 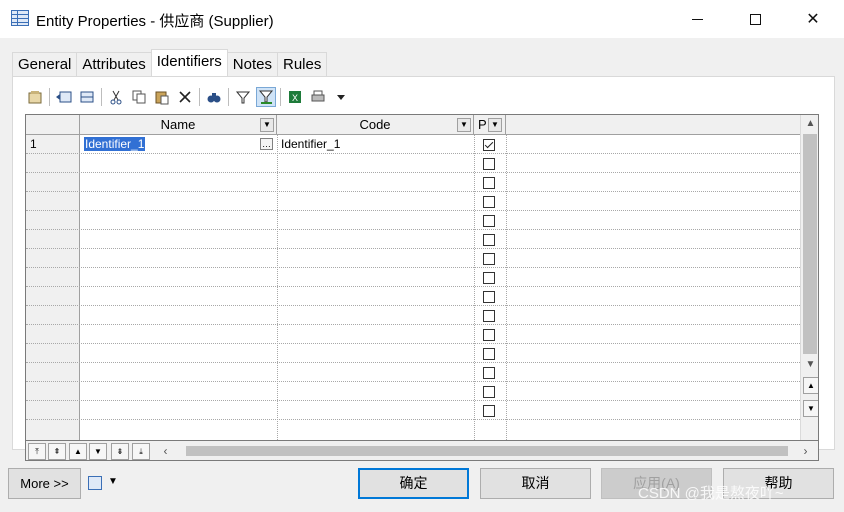 I want to click on excel-export-icon: X, so click(x=295, y=97).